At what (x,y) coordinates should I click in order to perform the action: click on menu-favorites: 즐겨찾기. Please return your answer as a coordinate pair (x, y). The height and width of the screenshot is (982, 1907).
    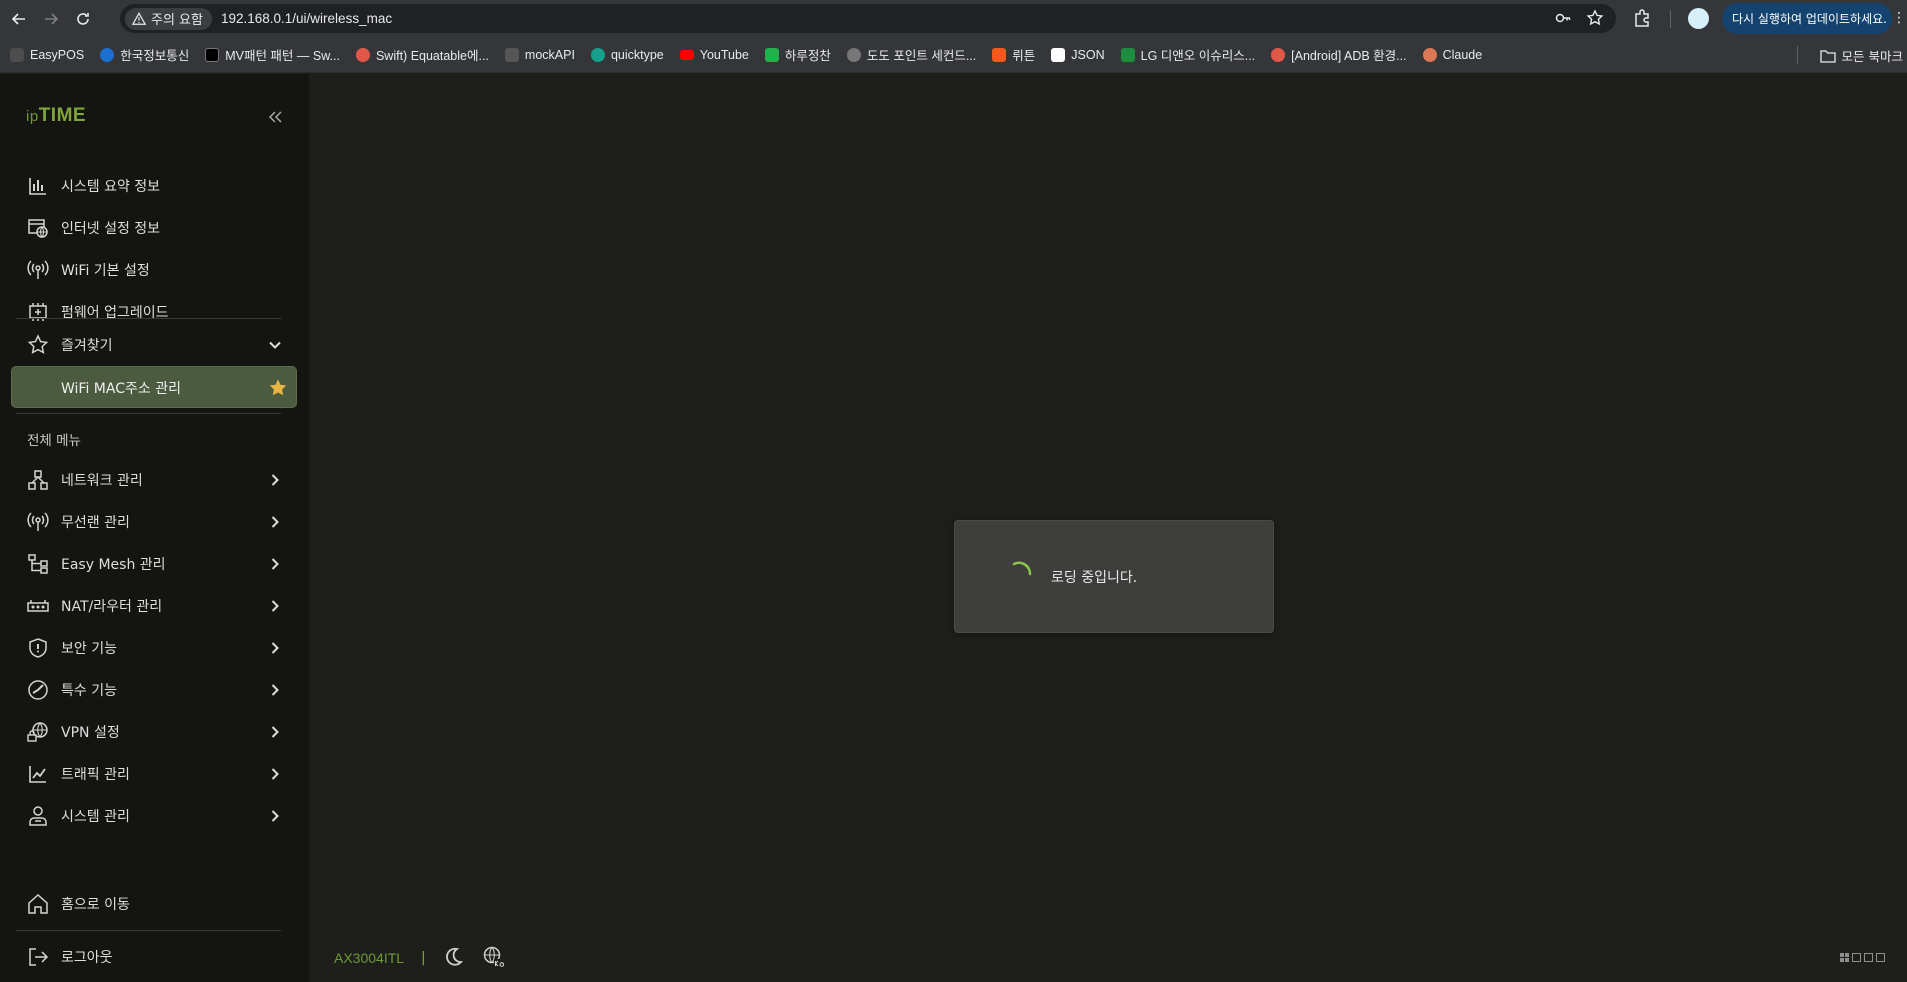
    Looking at the image, I should click on (154, 345).